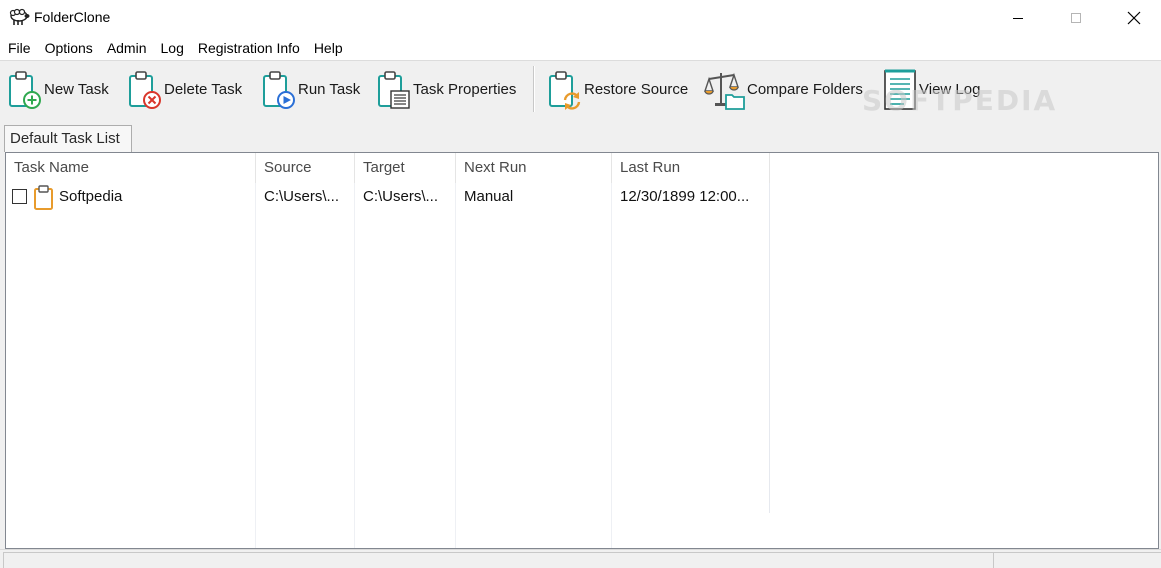 The image size is (1161, 568). Describe the element at coordinates (279, 90) in the screenshot. I see `clipboard-run-icon` at that location.